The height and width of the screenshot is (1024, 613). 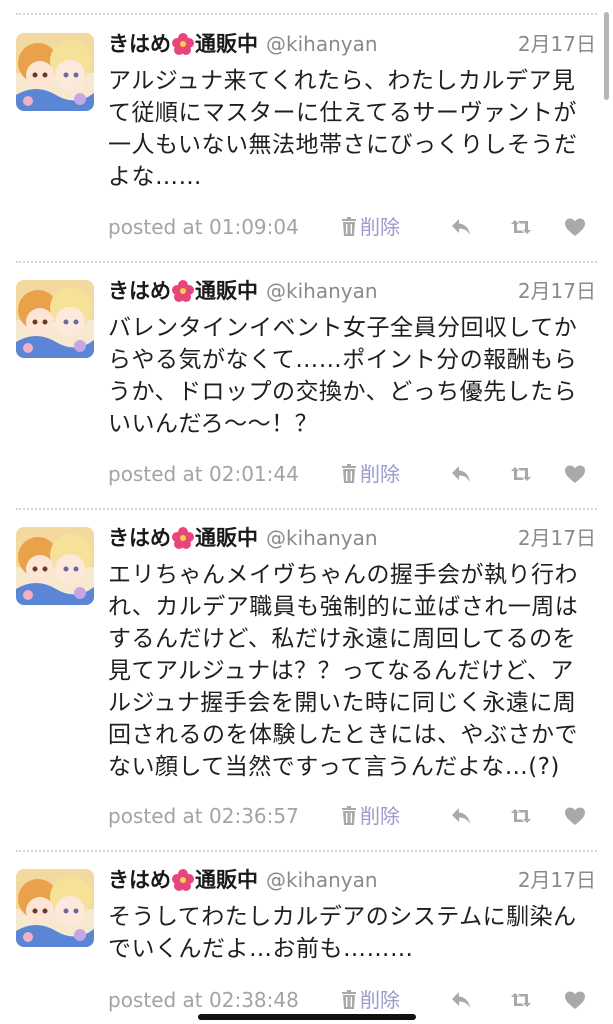 What do you see at coordinates (341, 671) in the screenshot?
I see `tweet-line: 見てアルジュナは？？ってなるんだけど、ア` at bounding box center [341, 671].